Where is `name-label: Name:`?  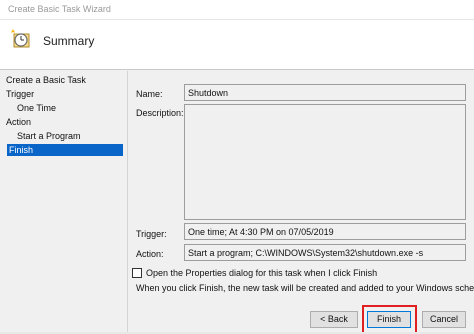 name-label: Name: is located at coordinates (149, 94).